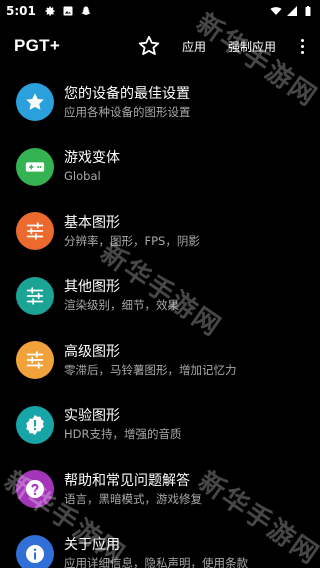 Image resolution: width=320 pixels, height=568 pixels. Describe the element at coordinates (150, 369) in the screenshot. I see `item-subtitle: 零滞后，马铃薯图形，增加记忆力` at that location.